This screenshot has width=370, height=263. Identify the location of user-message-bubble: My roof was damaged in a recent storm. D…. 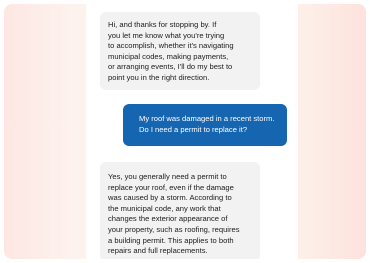
(205, 125).